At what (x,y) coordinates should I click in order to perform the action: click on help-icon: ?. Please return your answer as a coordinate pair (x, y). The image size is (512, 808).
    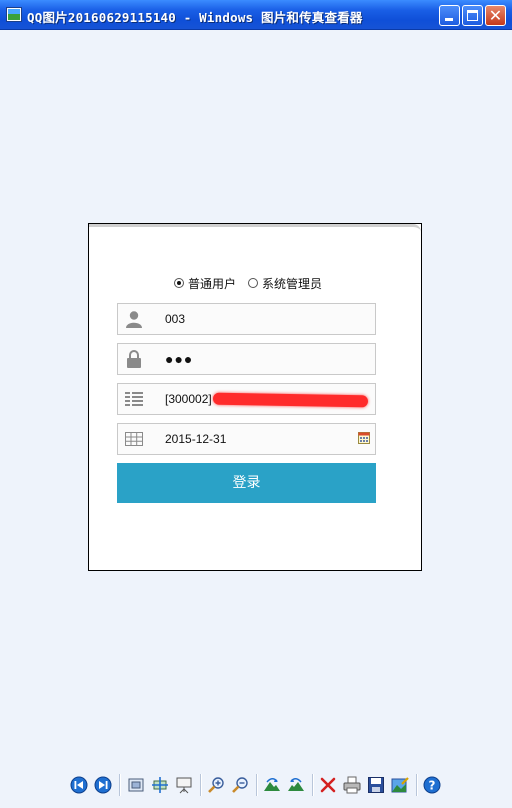
    Looking at the image, I should click on (432, 785).